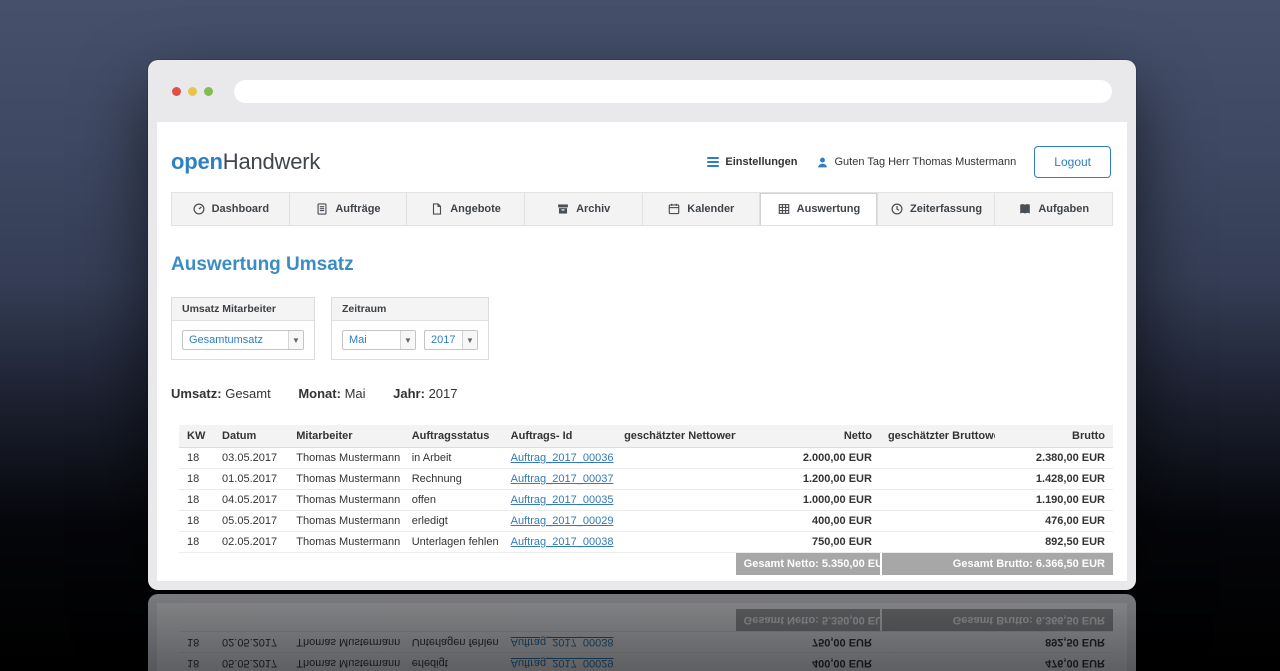  I want to click on summary-line: Umsatz: Gesamt Monat: Mai Jahr: 2017, so click(642, 393).